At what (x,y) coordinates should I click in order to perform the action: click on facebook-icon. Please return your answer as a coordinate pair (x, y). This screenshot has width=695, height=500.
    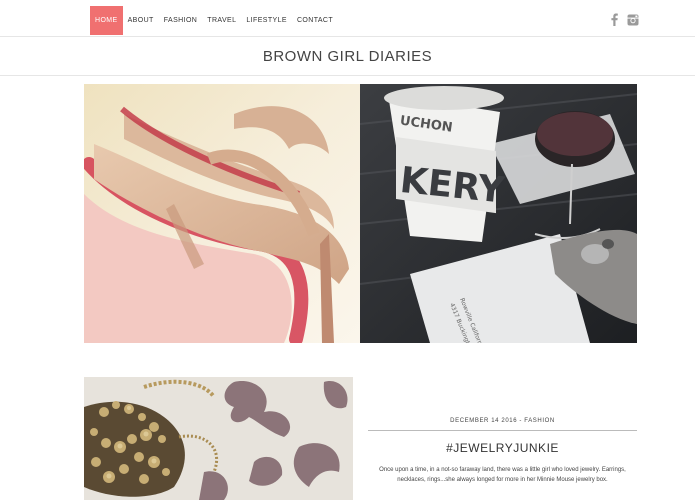
    Looking at the image, I should click on (614, 19).